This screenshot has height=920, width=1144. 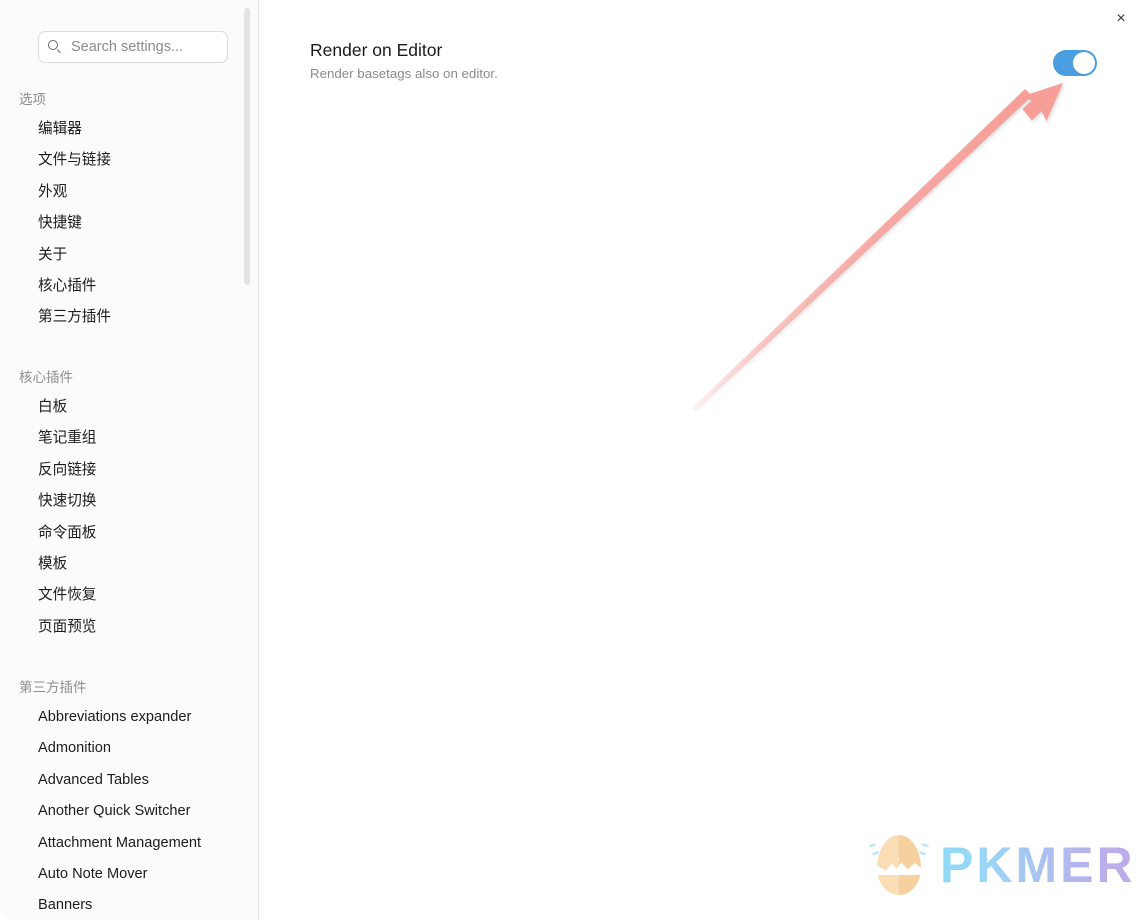 I want to click on sidebar-item-s1-i6: 文件恢复, so click(x=67, y=595).